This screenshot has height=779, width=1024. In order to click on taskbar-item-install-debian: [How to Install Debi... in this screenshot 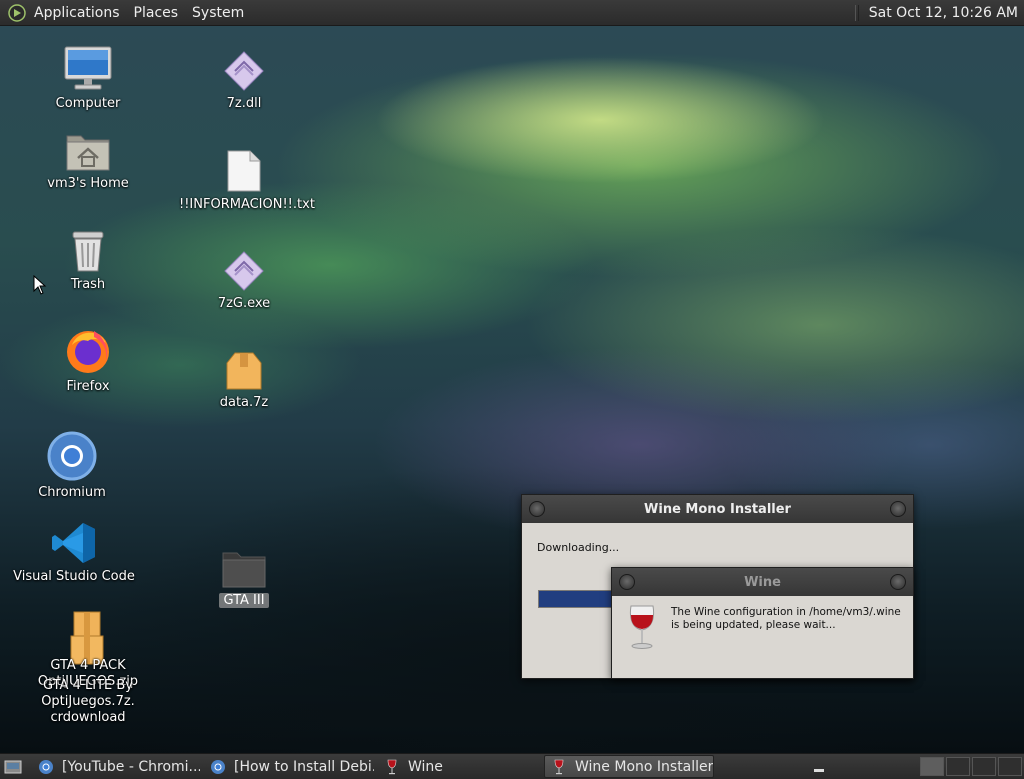, I will do `click(289, 766)`.